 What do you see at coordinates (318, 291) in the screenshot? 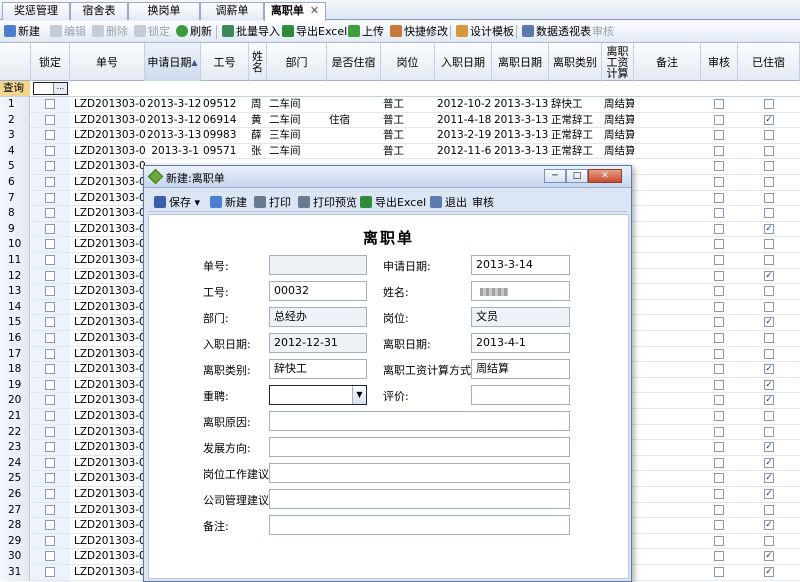
I see `emp-id-field: 00032` at bounding box center [318, 291].